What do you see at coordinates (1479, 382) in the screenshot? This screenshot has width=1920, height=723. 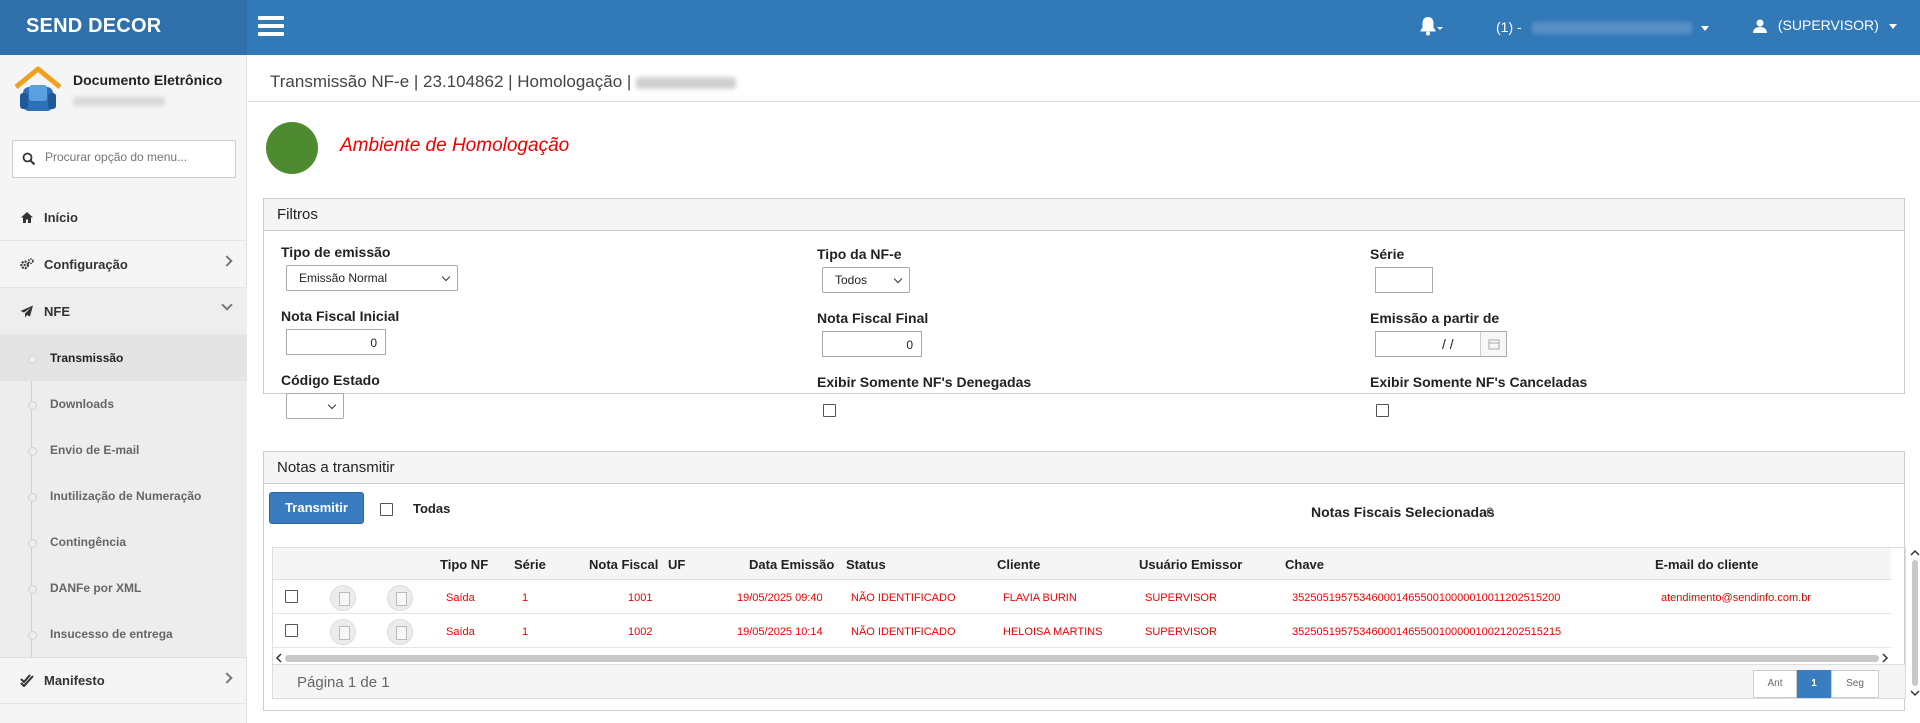 I see `canceladas-label: Exibir Somente NF's Canceladas` at bounding box center [1479, 382].